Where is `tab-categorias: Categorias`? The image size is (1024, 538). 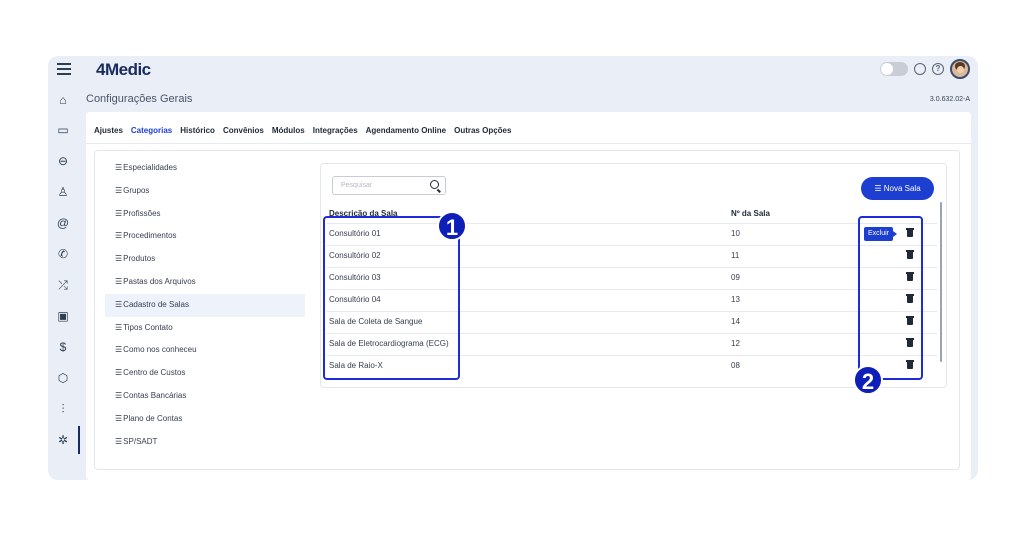
tab-categorias: Categorias is located at coordinates (151, 130).